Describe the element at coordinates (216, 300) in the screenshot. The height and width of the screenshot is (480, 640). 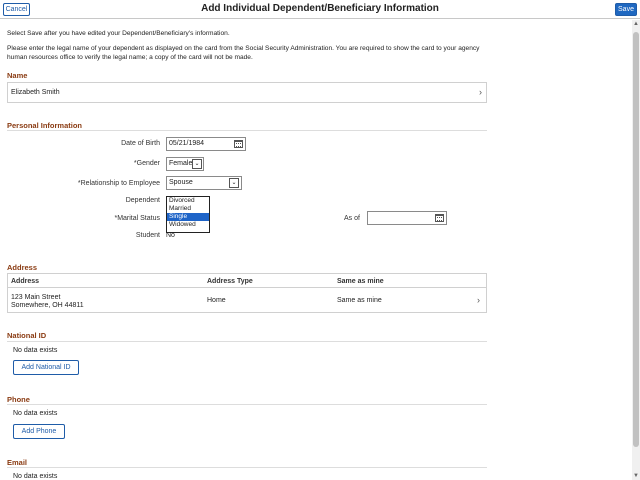
I see `address-type: Home` at that location.